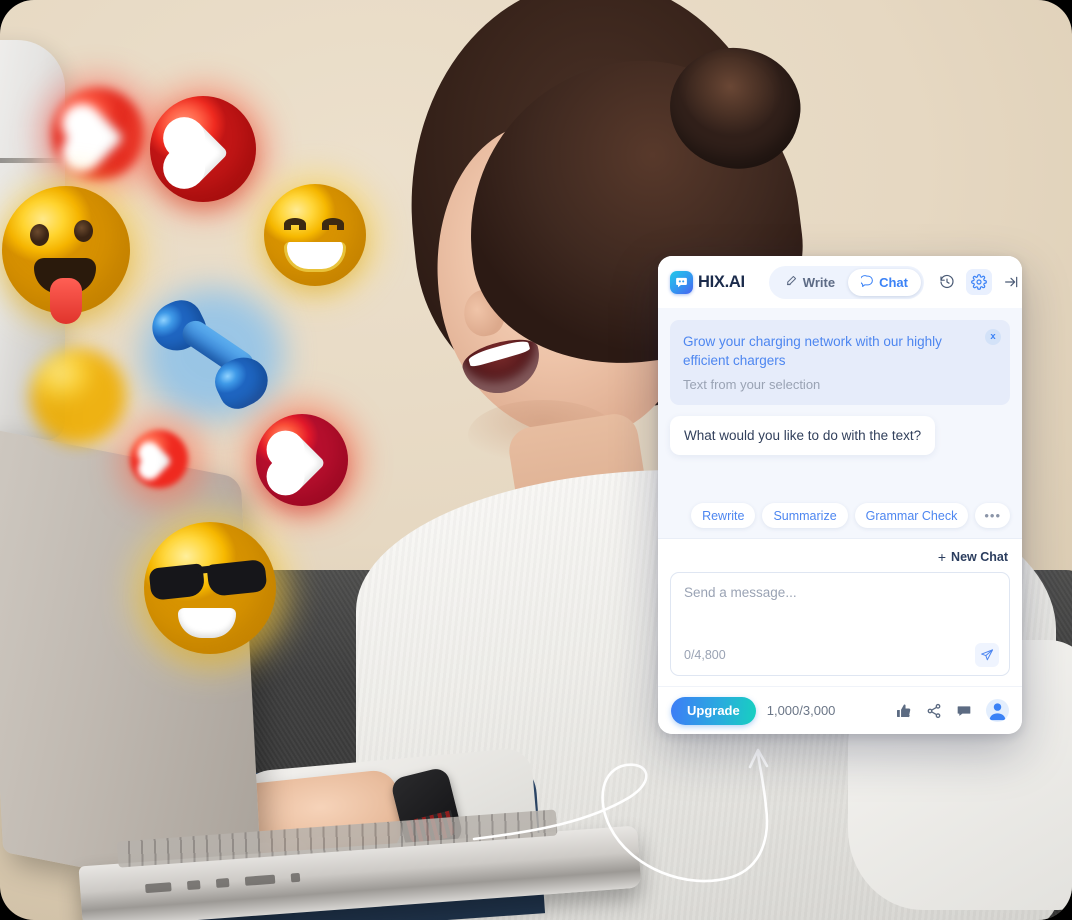 This screenshot has height=920, width=1072. Describe the element at coordinates (840, 624) in the screenshot. I see `message-input: Send a message... 0/4,800` at that location.